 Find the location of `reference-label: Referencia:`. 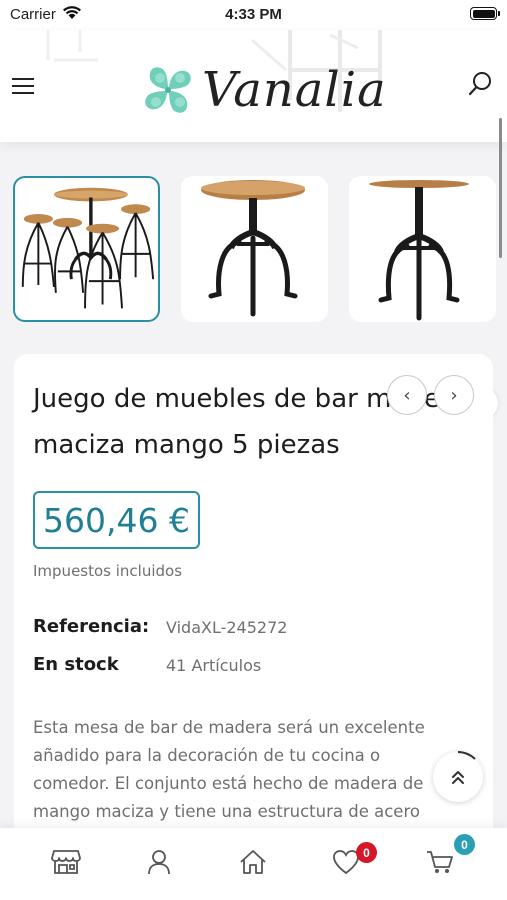

reference-label: Referencia: is located at coordinates (91, 626).